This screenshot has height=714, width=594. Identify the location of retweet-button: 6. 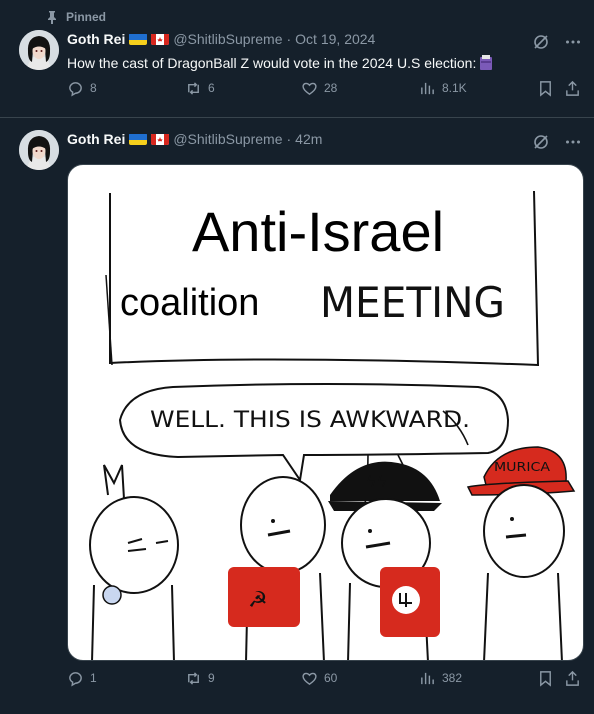
(200, 88).